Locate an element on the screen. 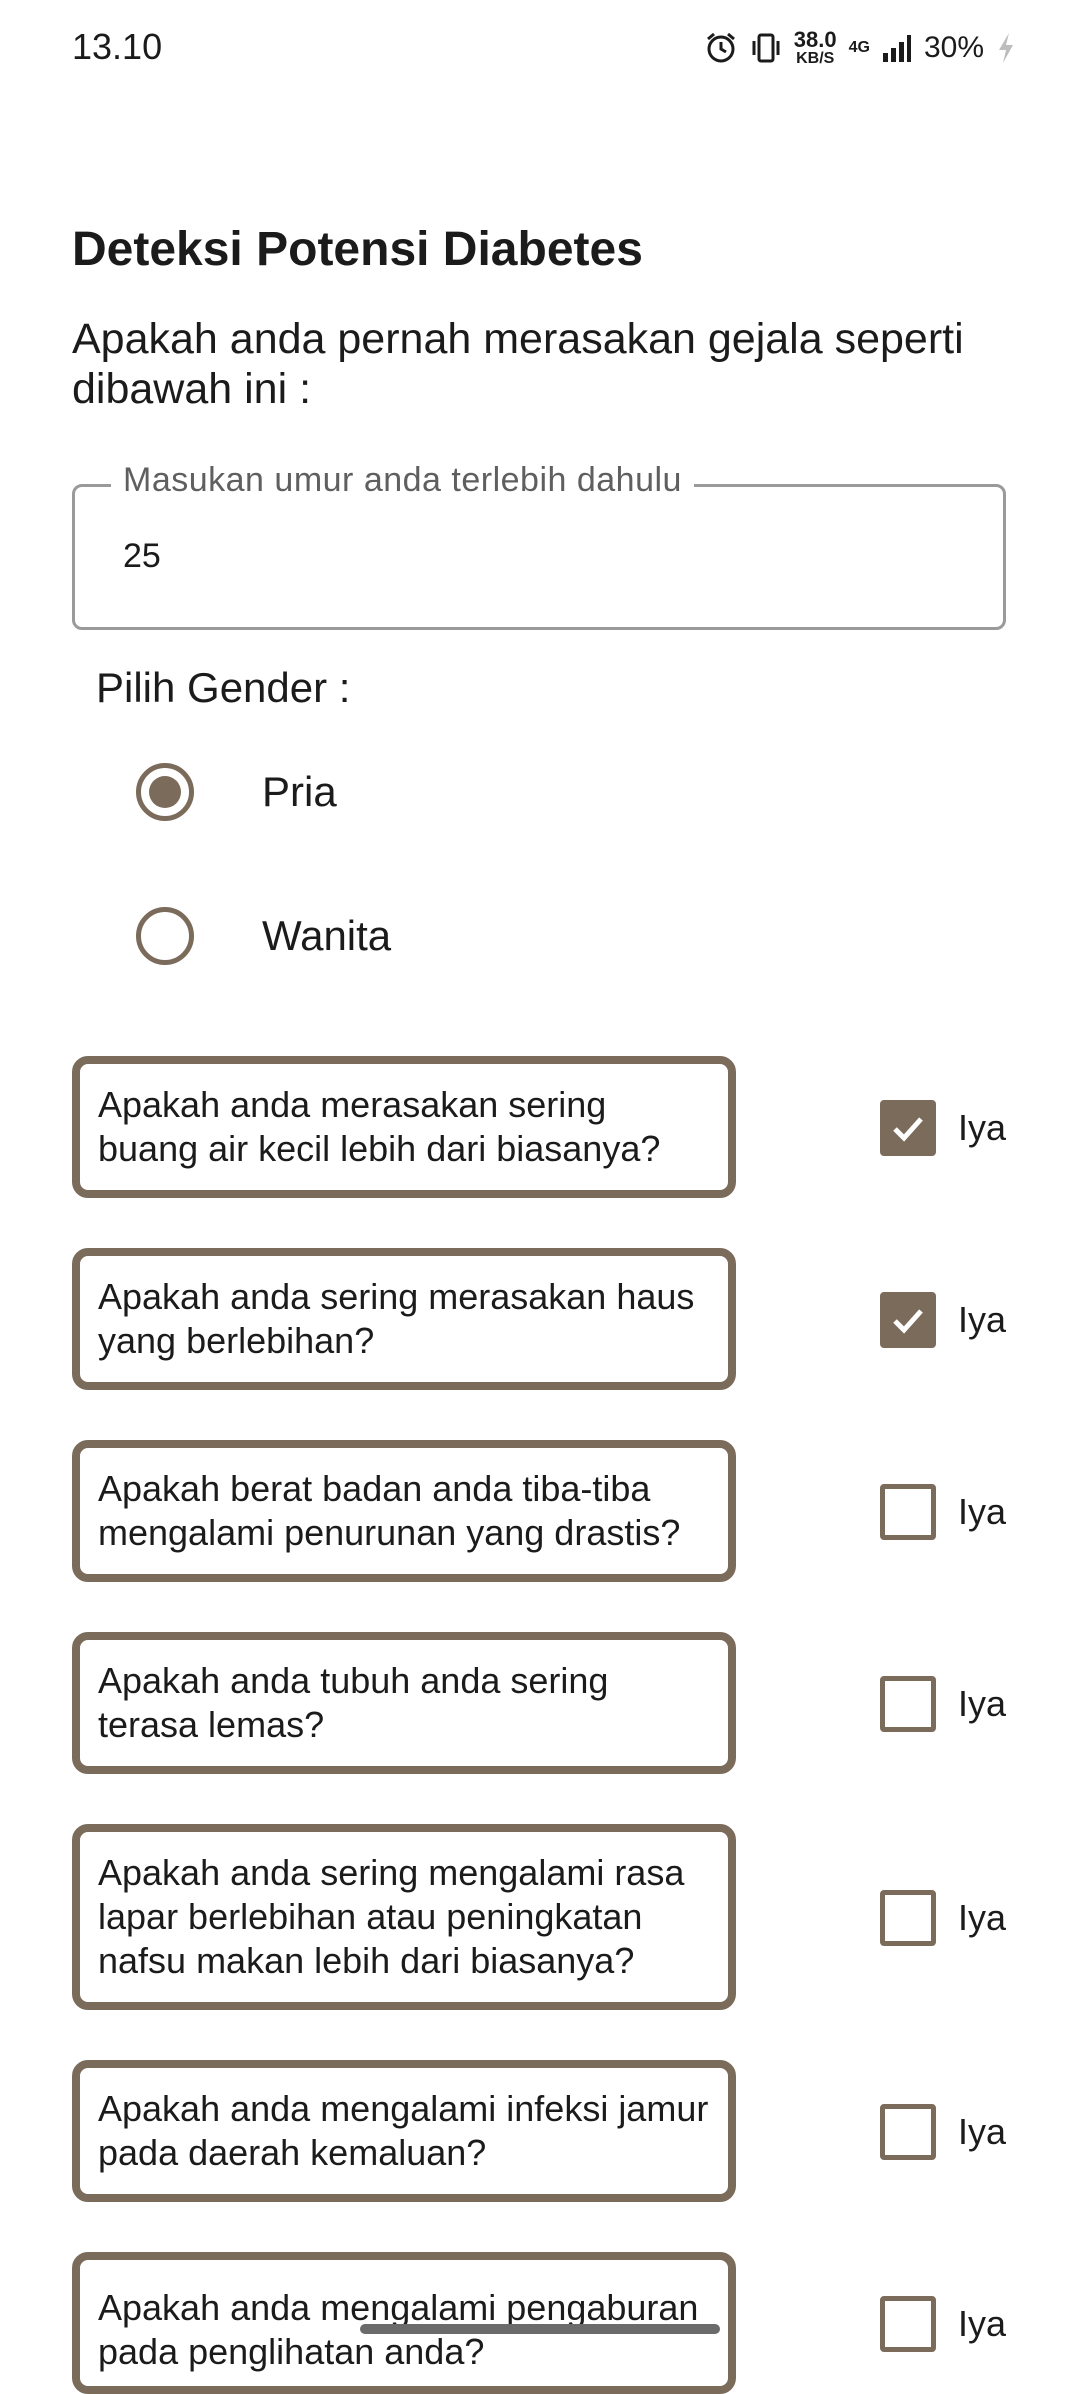 The height and width of the screenshot is (2394, 1080). radio-button-pria is located at coordinates (165, 792).